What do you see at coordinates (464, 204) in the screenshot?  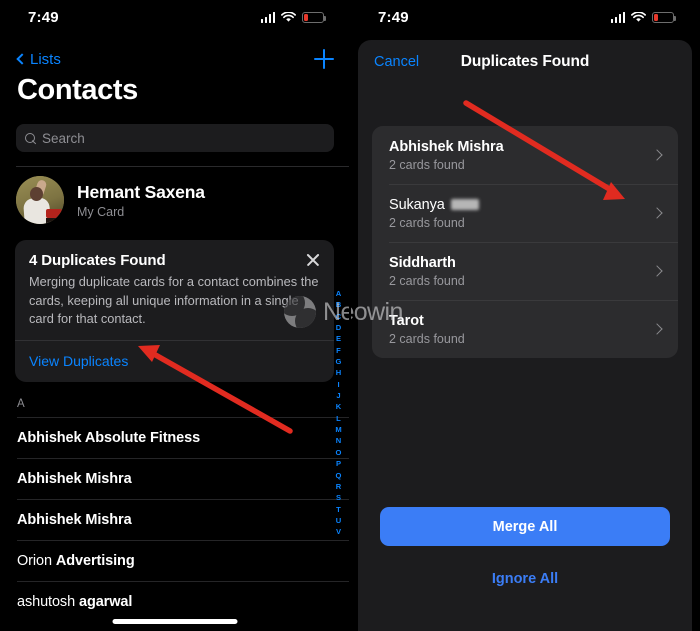 I see `redaction-block` at bounding box center [464, 204].